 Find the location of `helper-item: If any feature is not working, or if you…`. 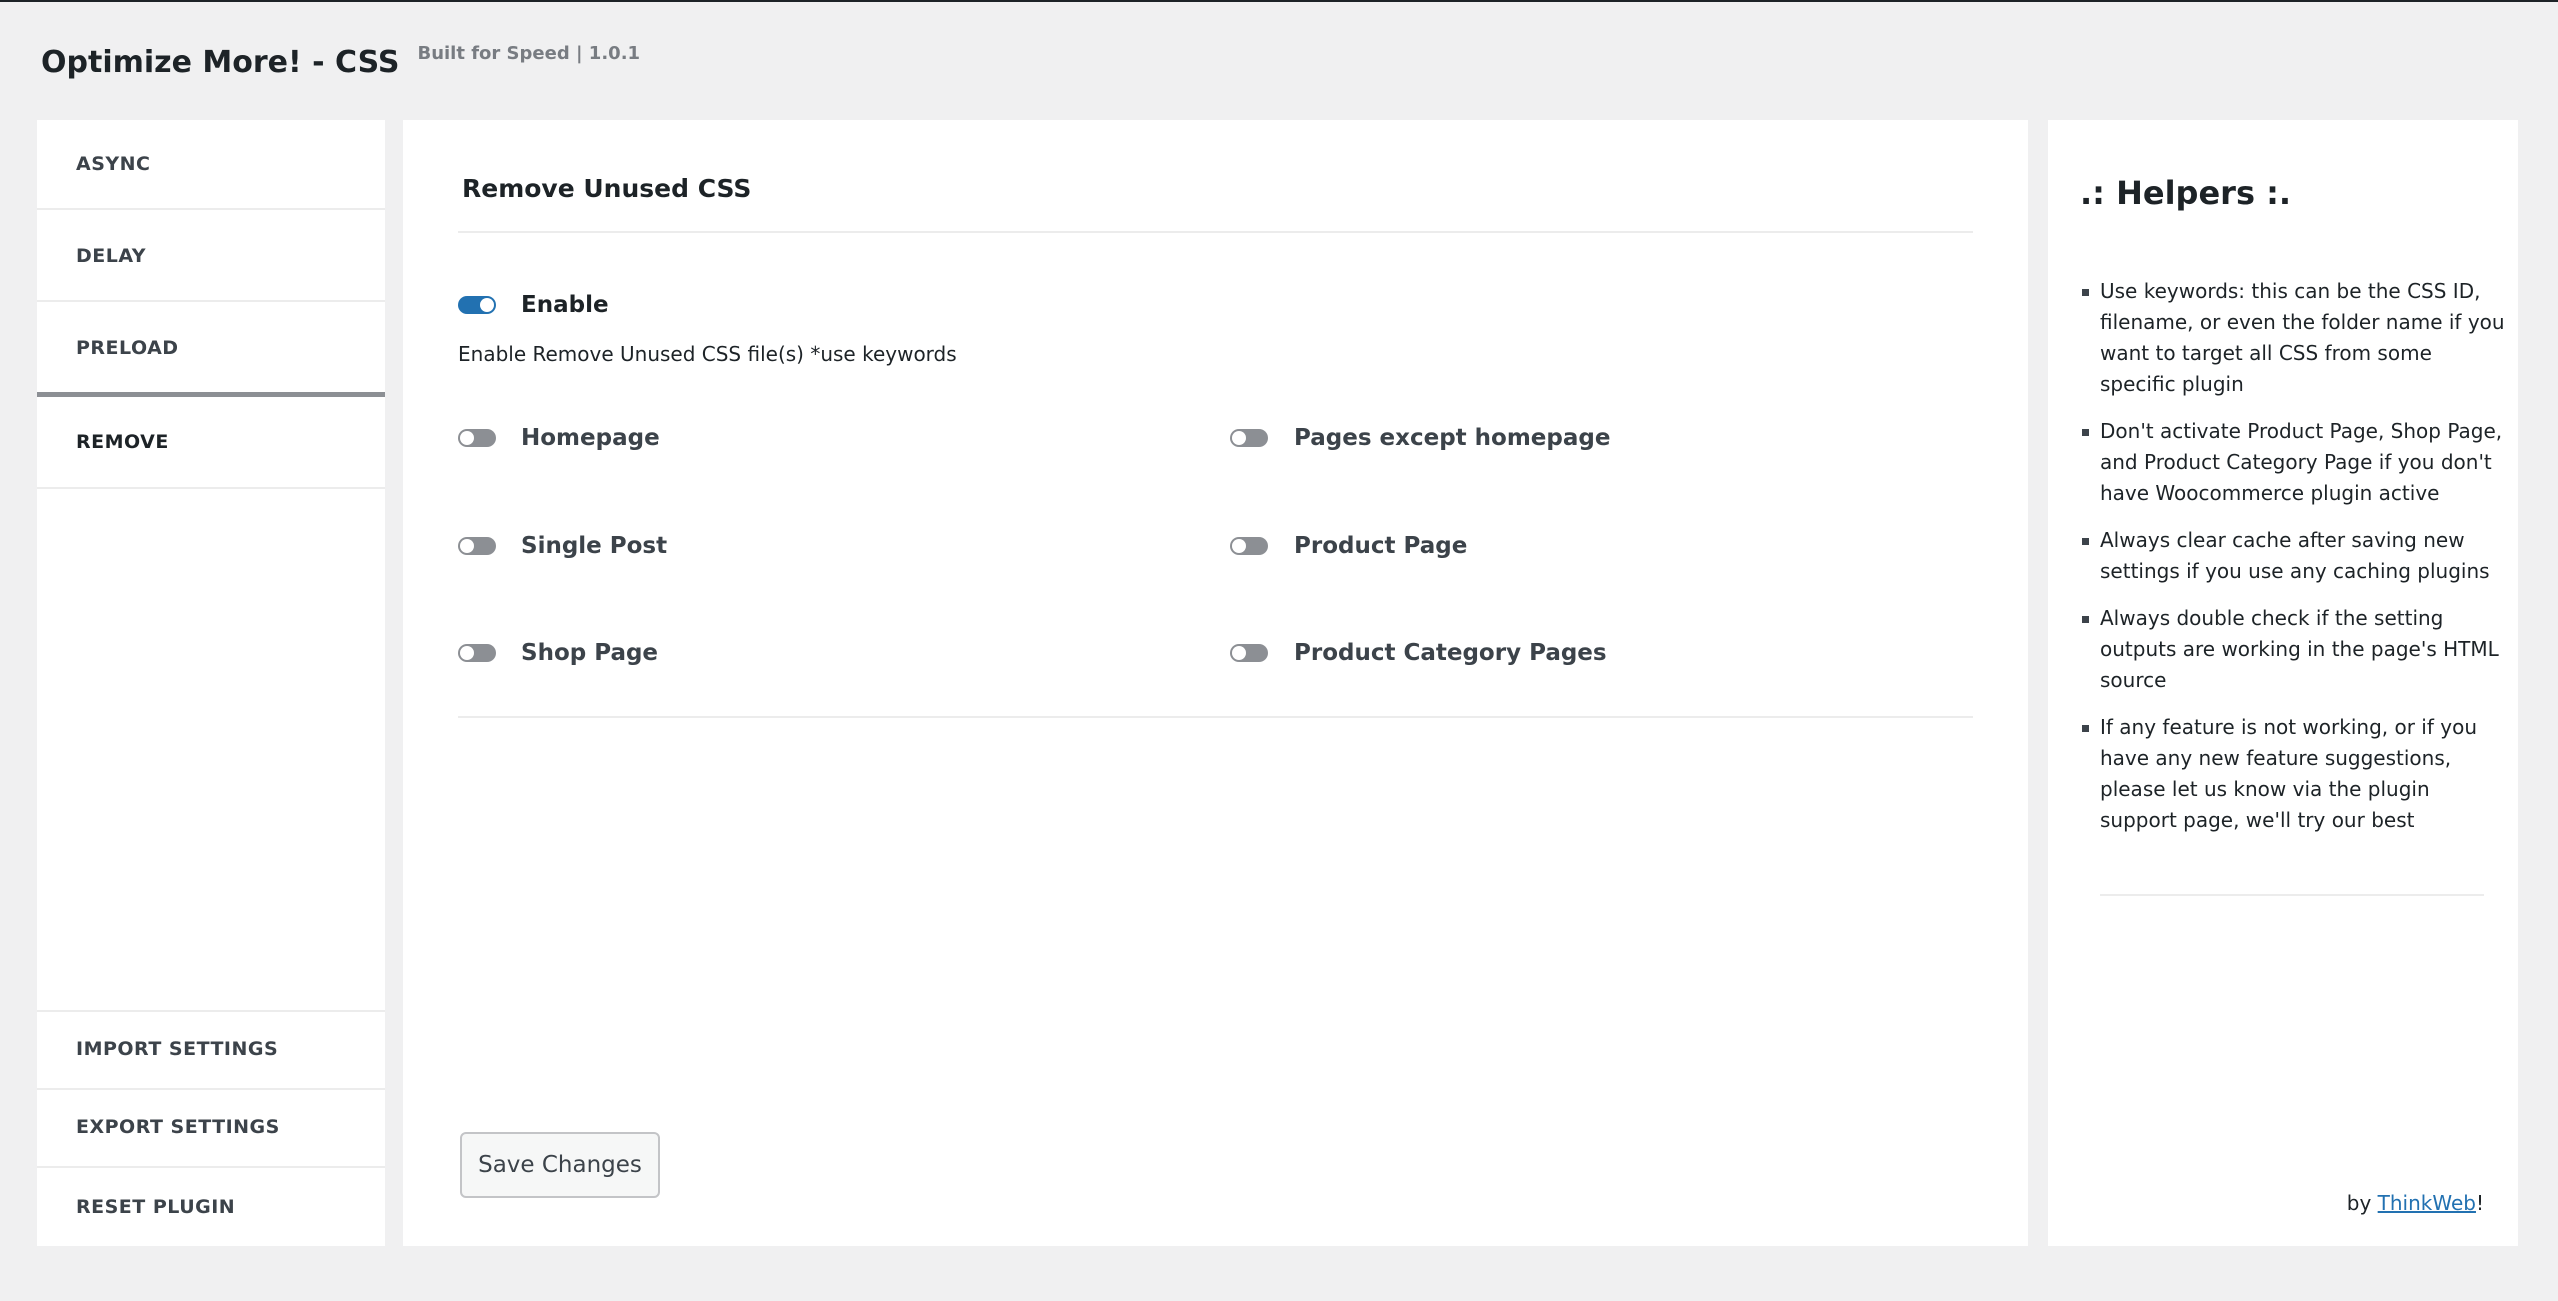

helper-item: If any feature is not working, or if you… is located at coordinates (2295, 774).